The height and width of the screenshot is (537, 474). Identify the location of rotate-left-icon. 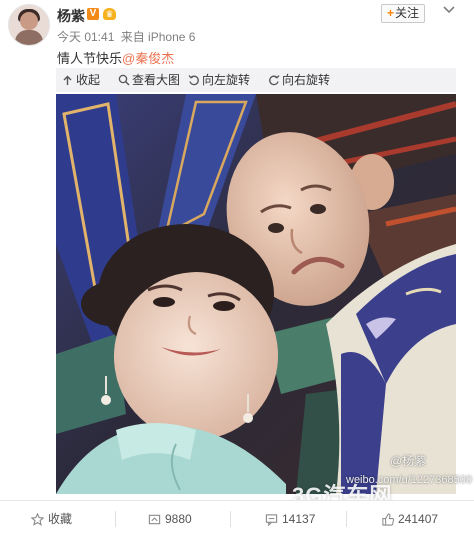
(193, 80).